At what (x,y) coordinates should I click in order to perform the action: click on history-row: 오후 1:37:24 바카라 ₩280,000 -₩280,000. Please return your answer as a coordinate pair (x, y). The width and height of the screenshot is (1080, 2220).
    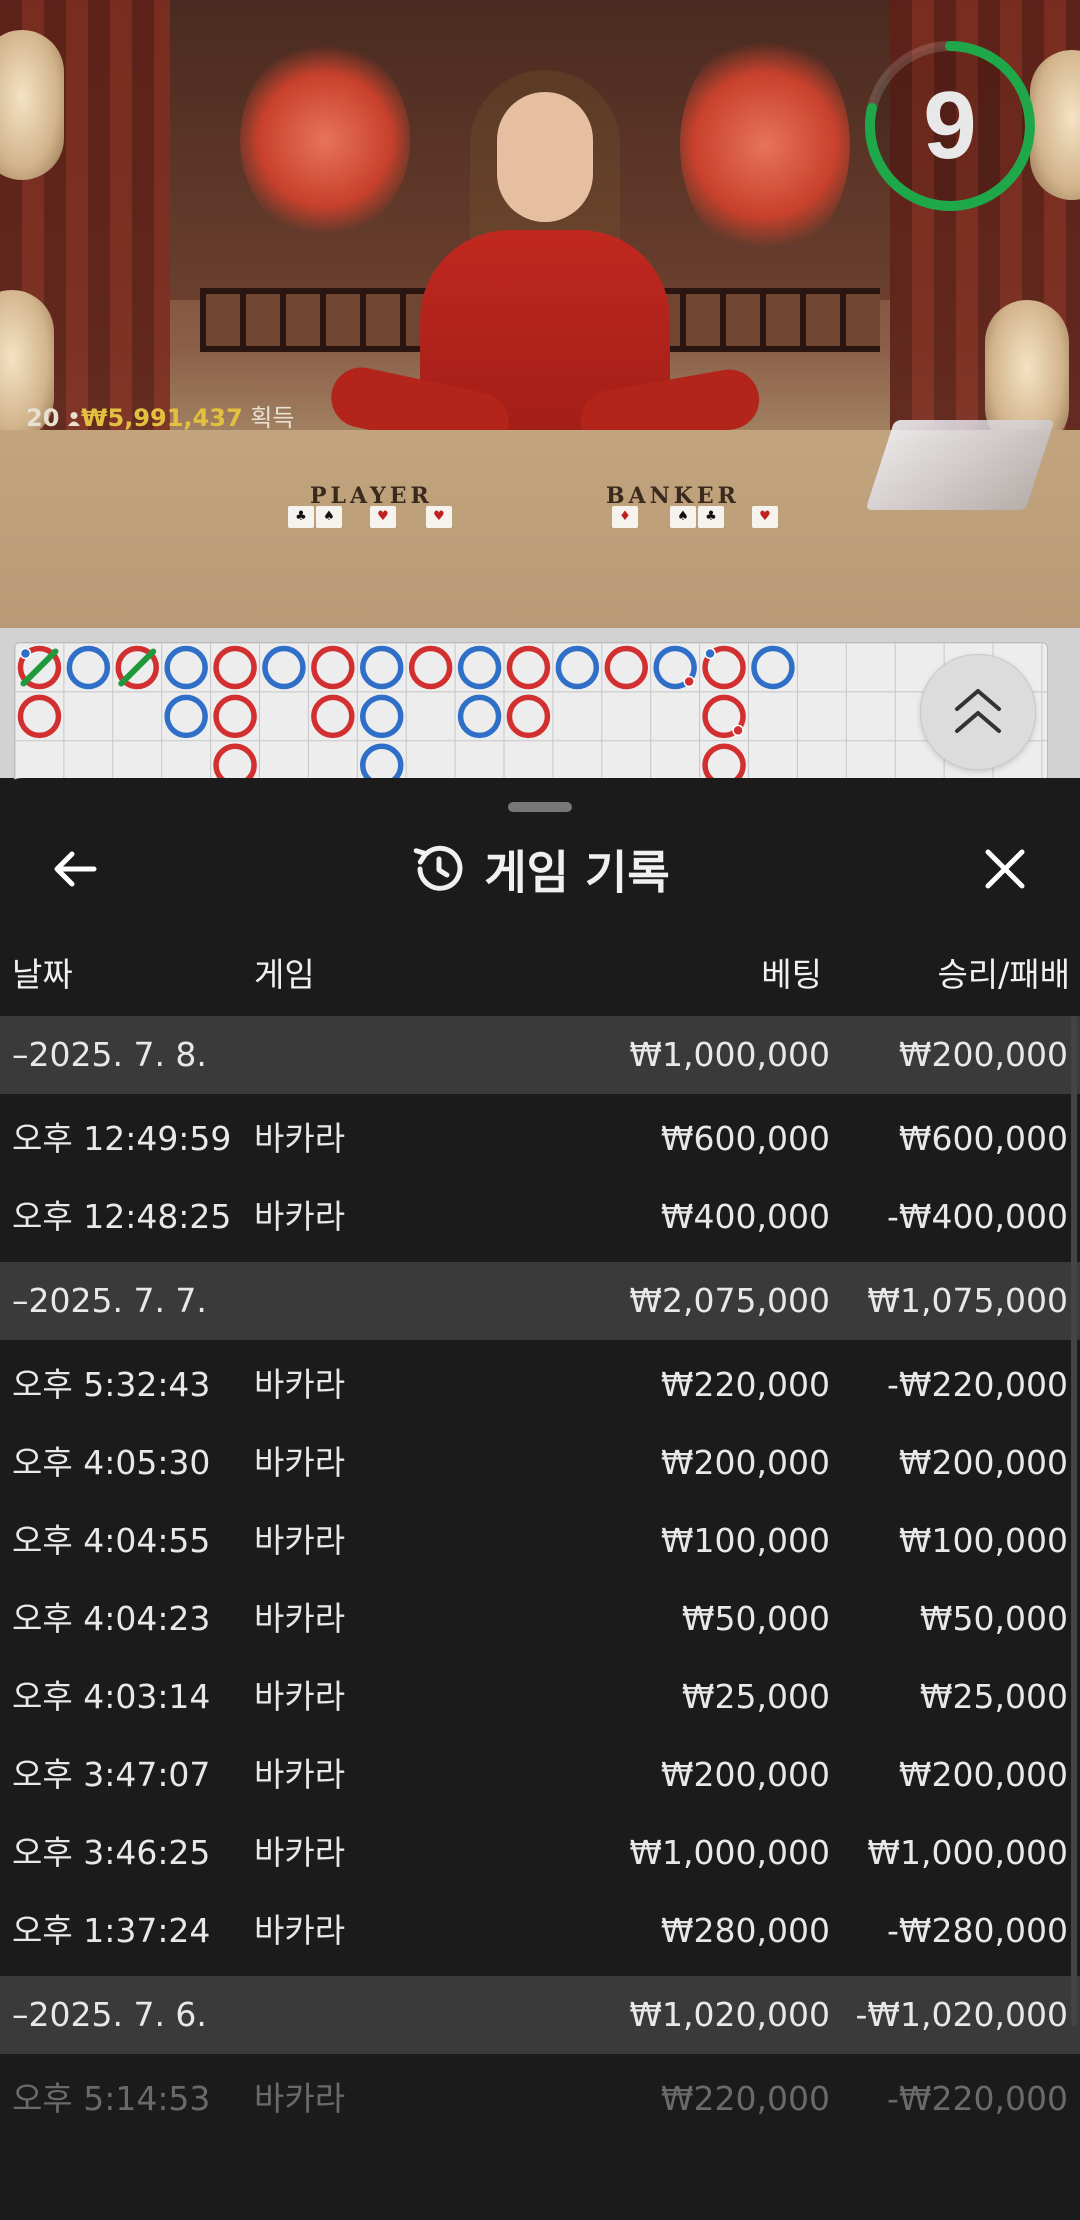
    Looking at the image, I should click on (540, 1931).